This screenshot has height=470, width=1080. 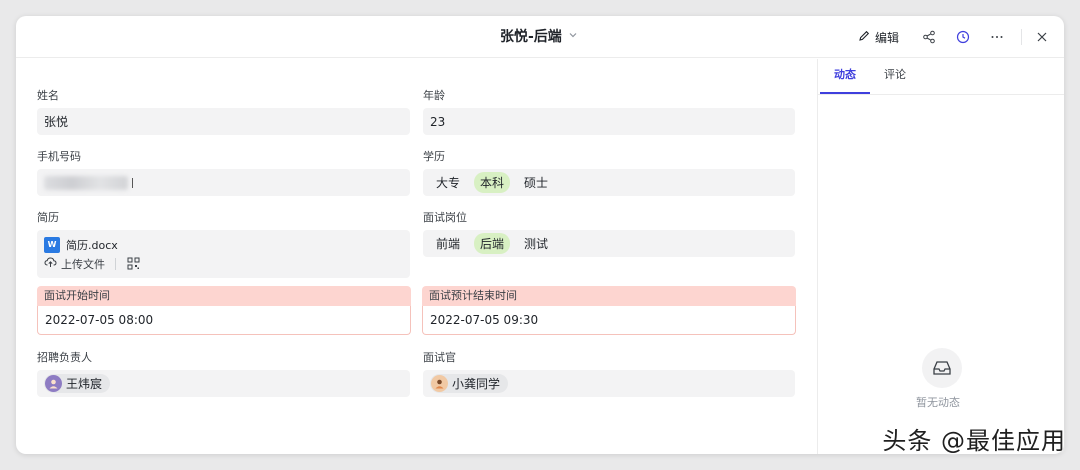 I want to click on history-clock-icon, so click(x=963, y=37).